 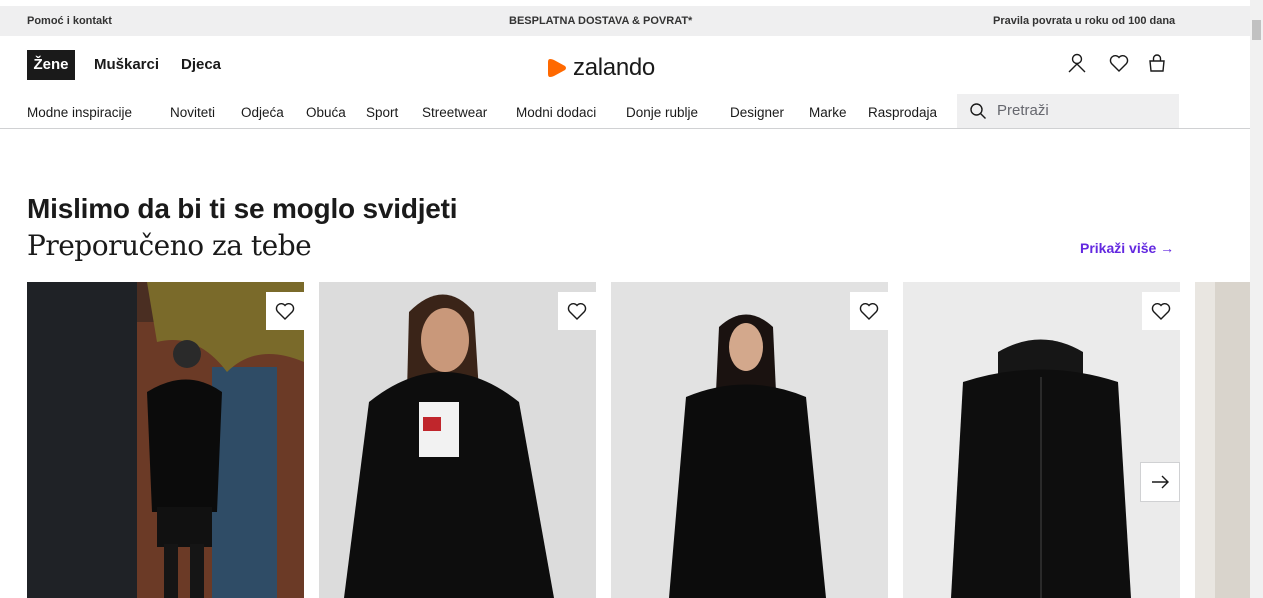 What do you see at coordinates (126, 65) in the screenshot?
I see `gender-tab-men: Muškarci` at bounding box center [126, 65].